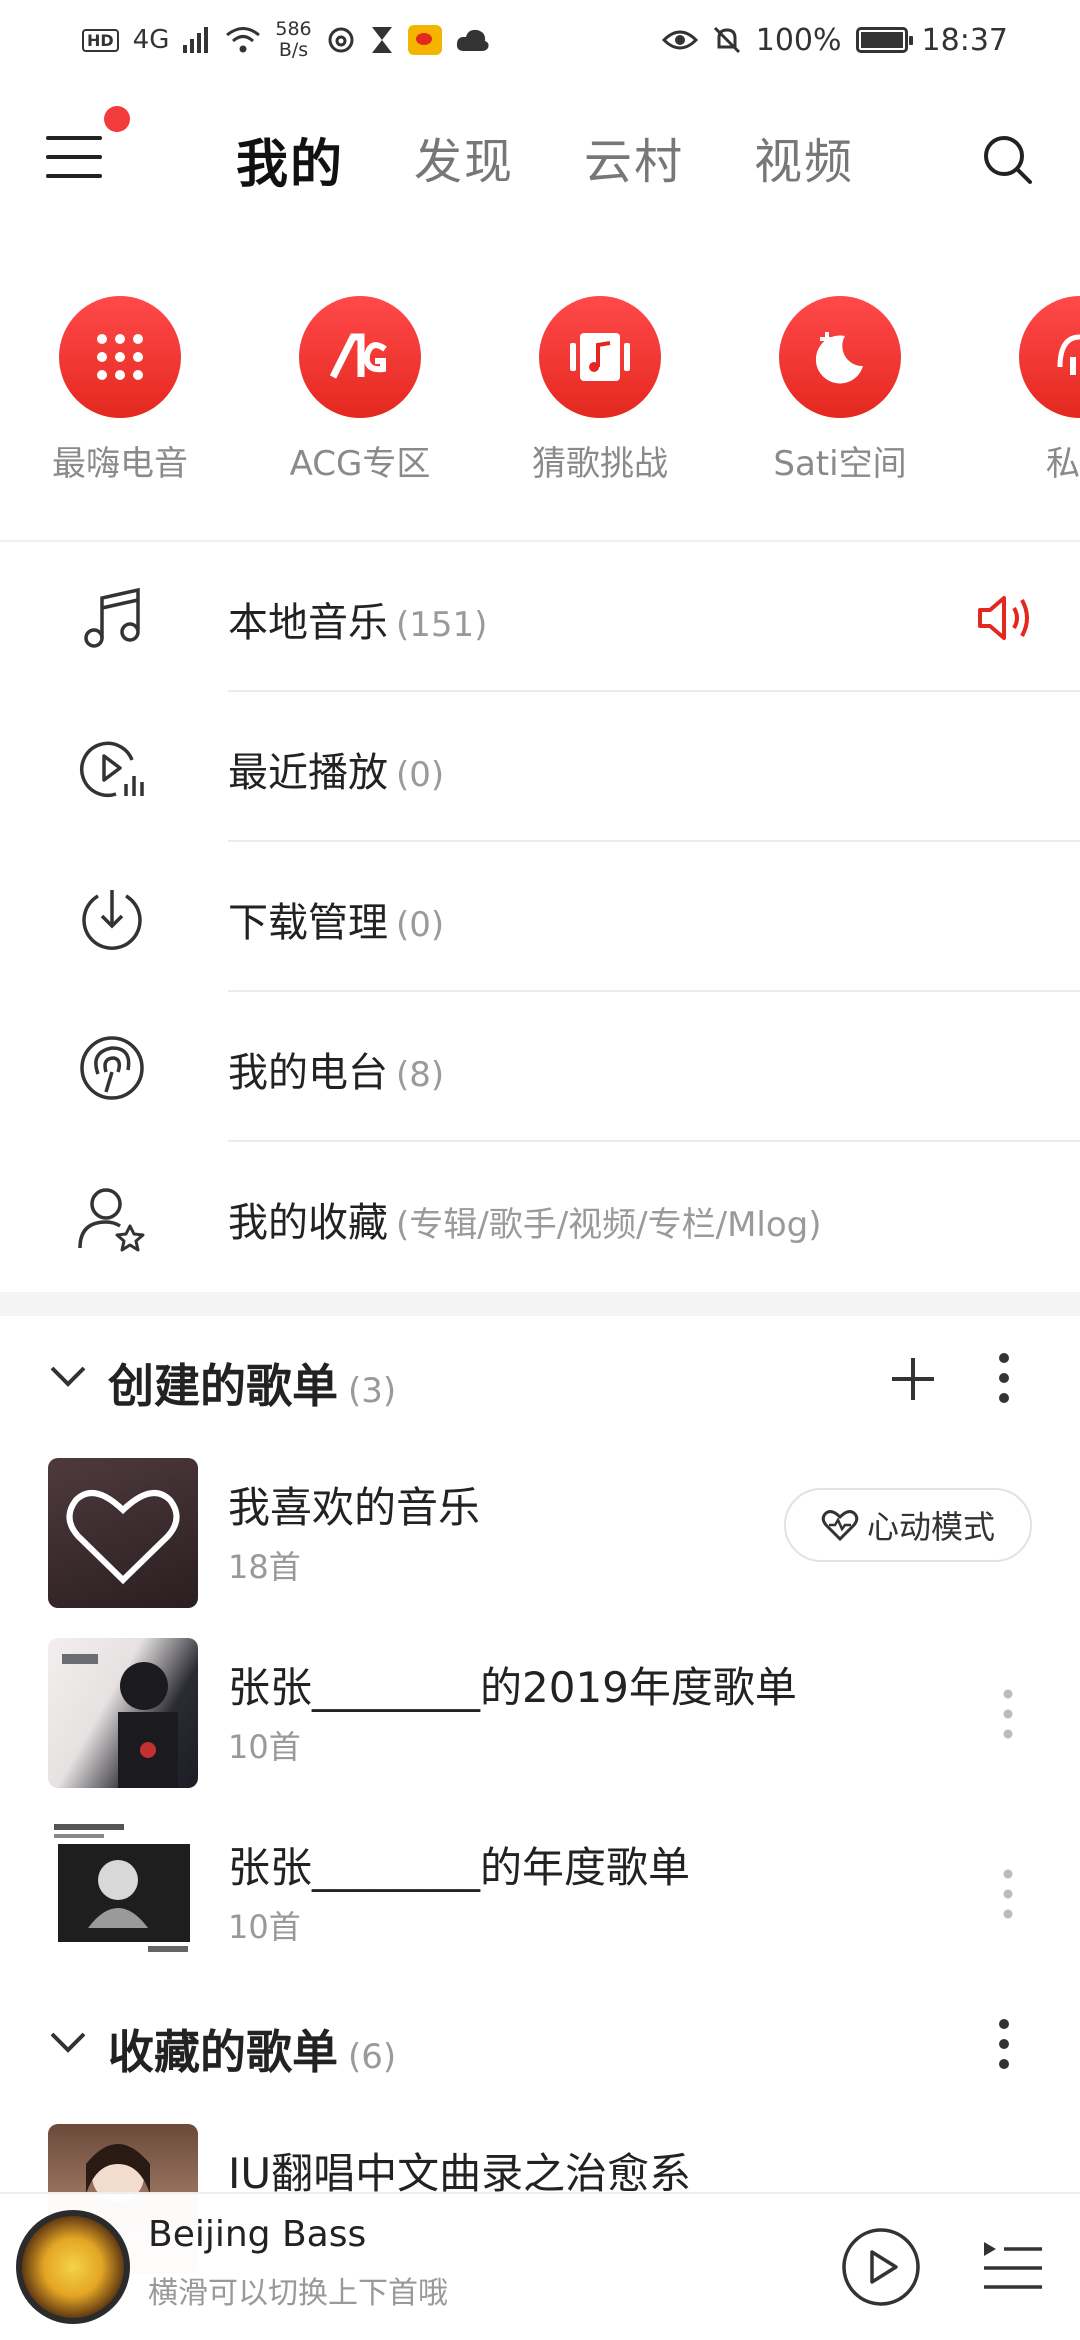  What do you see at coordinates (1005, 618) in the screenshot?
I see `speaker-icon` at bounding box center [1005, 618].